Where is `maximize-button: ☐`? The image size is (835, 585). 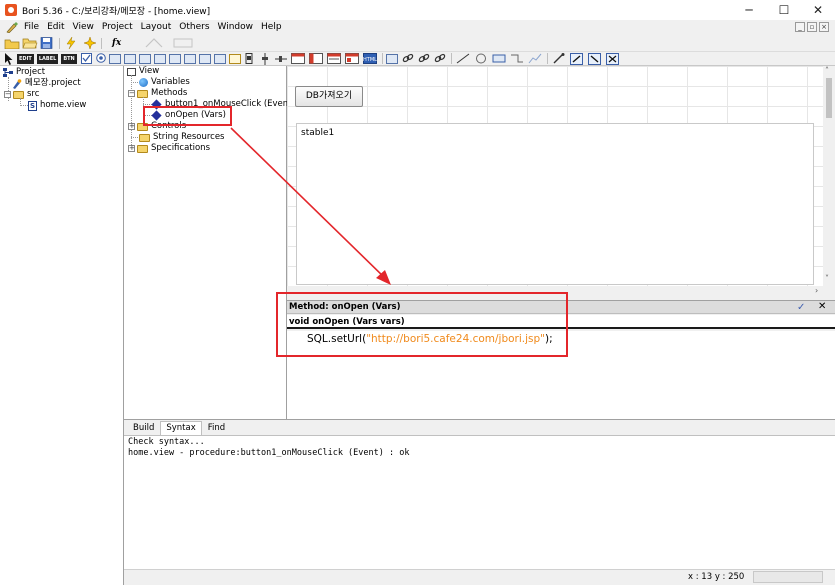
maximize-button: ☐ is located at coordinates (784, 10).